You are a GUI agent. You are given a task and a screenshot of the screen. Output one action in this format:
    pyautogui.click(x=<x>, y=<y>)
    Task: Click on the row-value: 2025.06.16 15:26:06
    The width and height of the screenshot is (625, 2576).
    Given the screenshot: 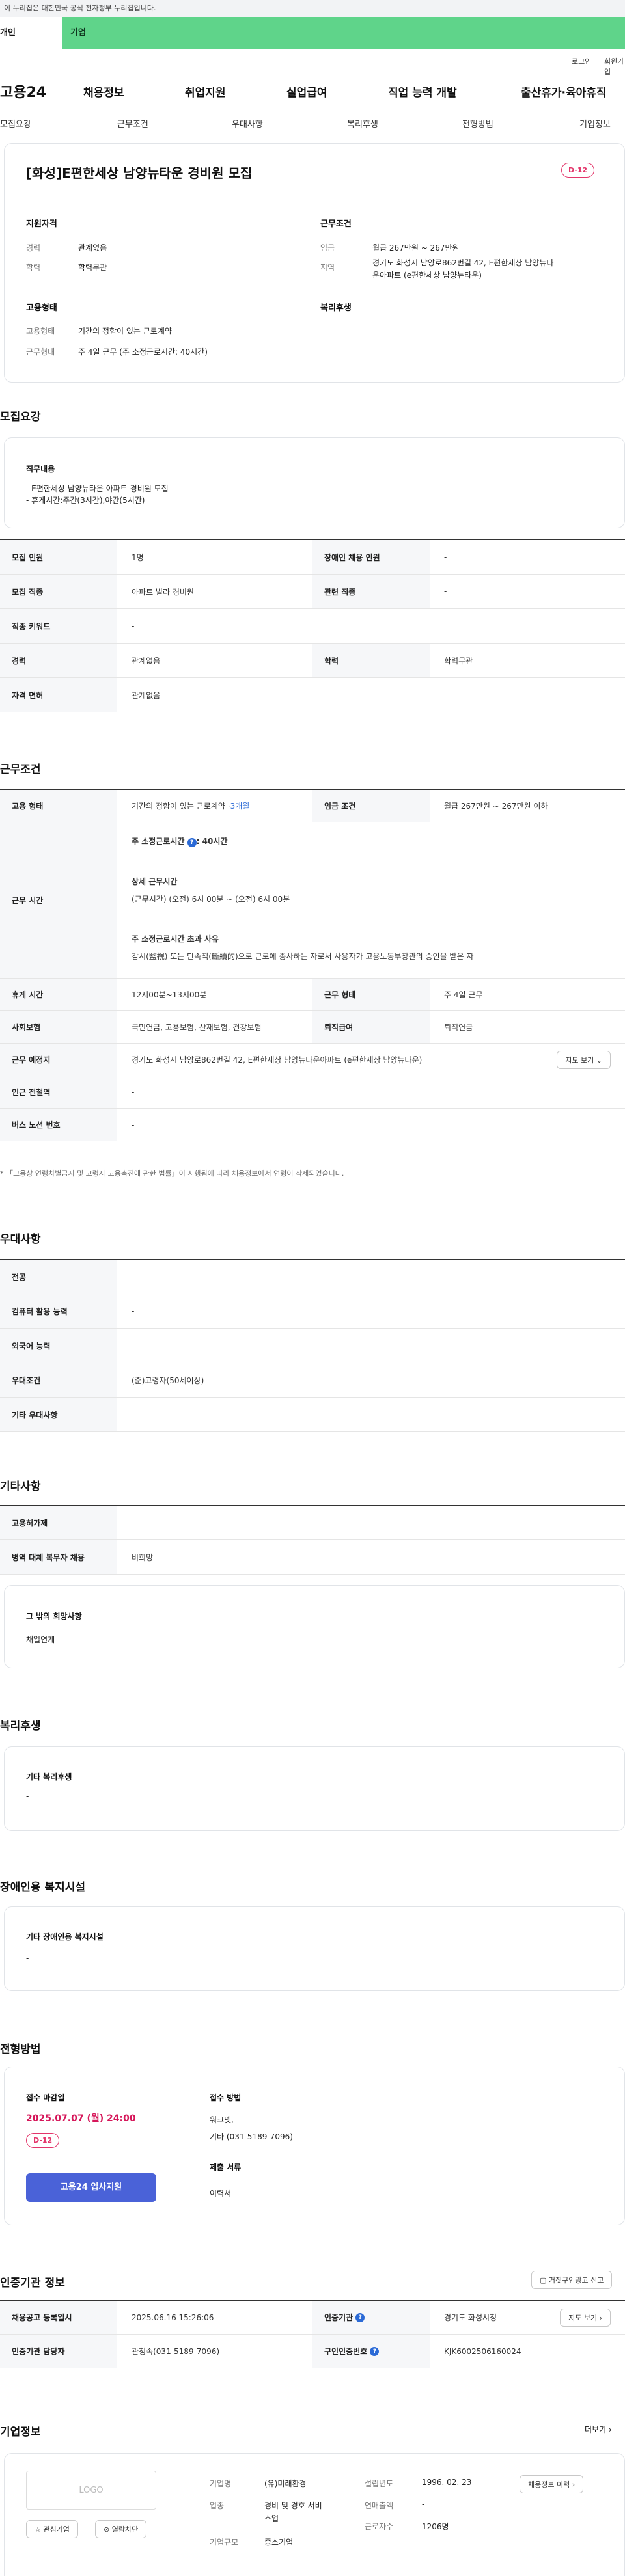 What is the action you would take?
    pyautogui.click(x=173, y=2317)
    